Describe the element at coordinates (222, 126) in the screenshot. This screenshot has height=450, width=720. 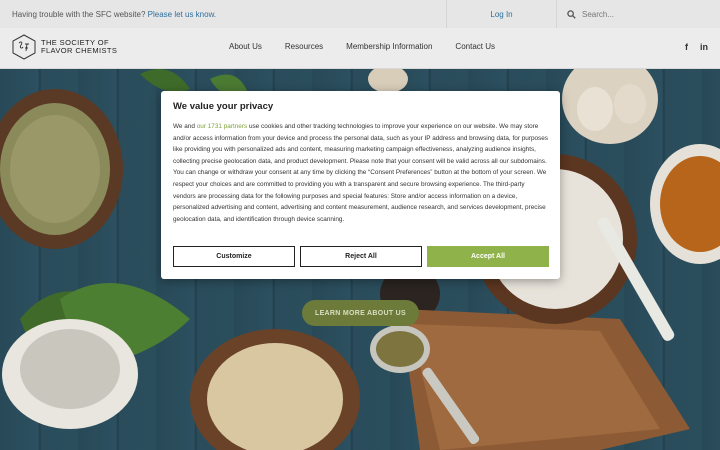
I see `partners-link: our 1731 partners` at that location.